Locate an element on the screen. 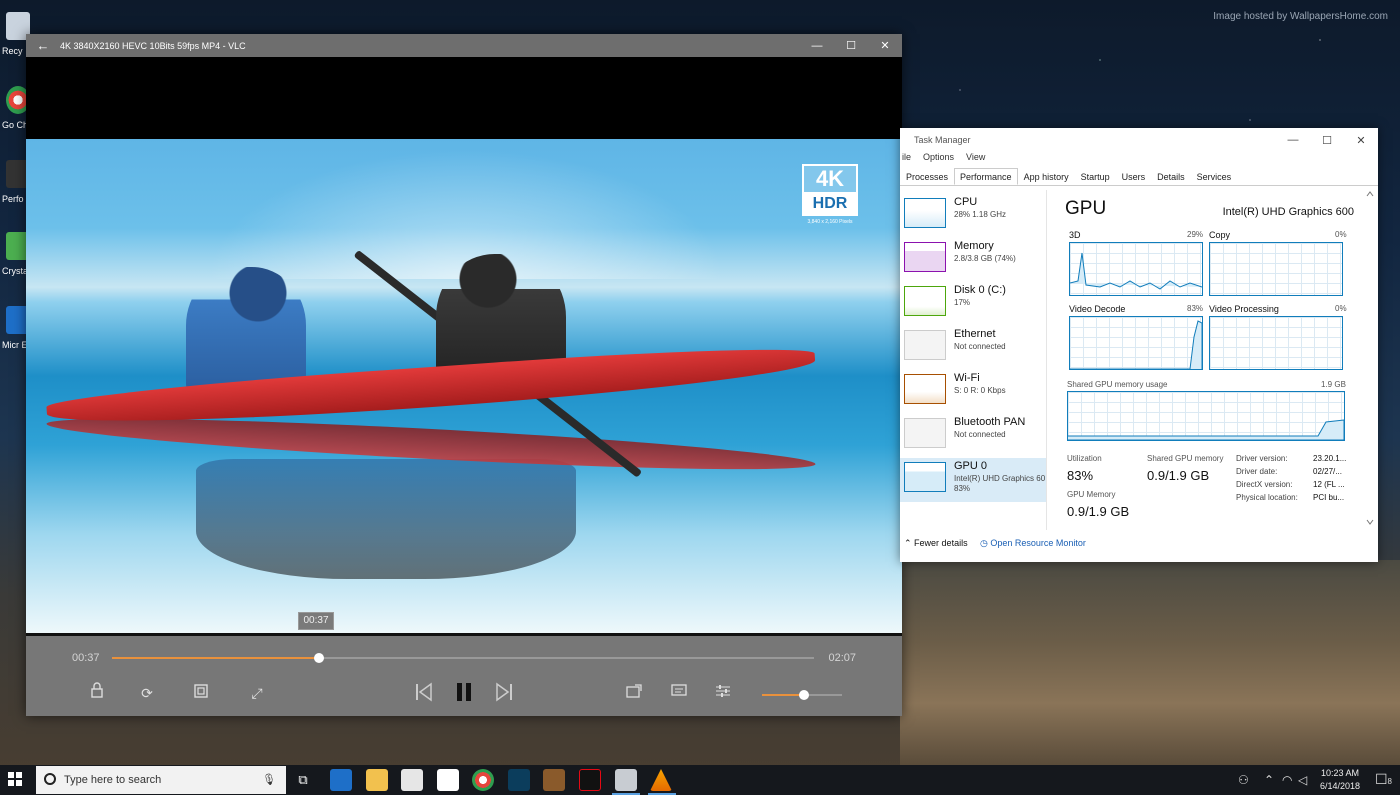  skip-next-icon is located at coordinates (504, 693).